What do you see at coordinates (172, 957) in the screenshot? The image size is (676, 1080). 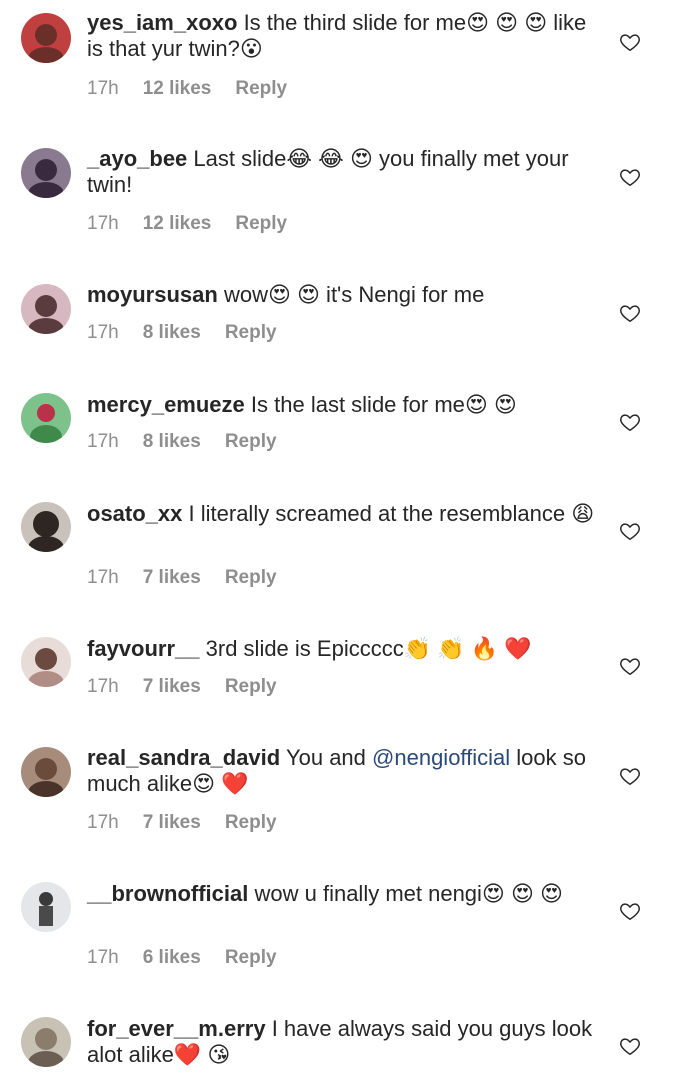 I see `comment-likes: 6 likes` at bounding box center [172, 957].